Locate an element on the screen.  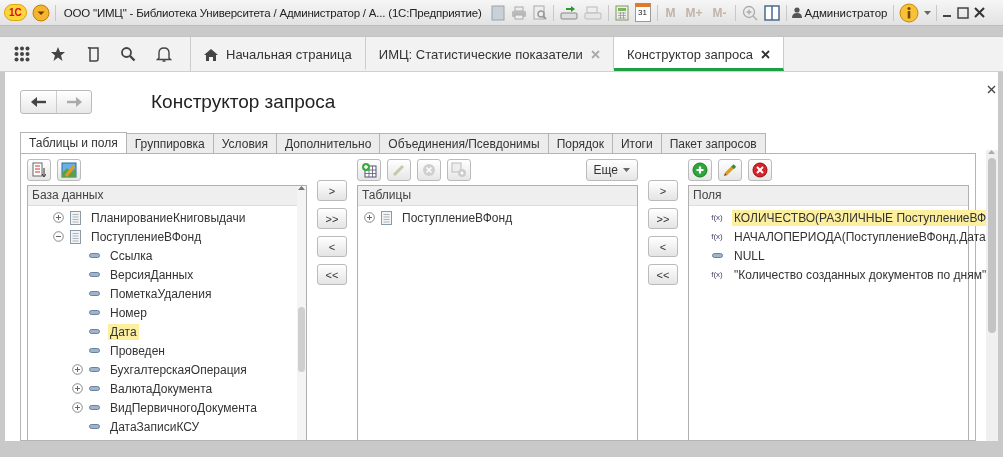
back-arrow-icon is located at coordinates (38, 102).